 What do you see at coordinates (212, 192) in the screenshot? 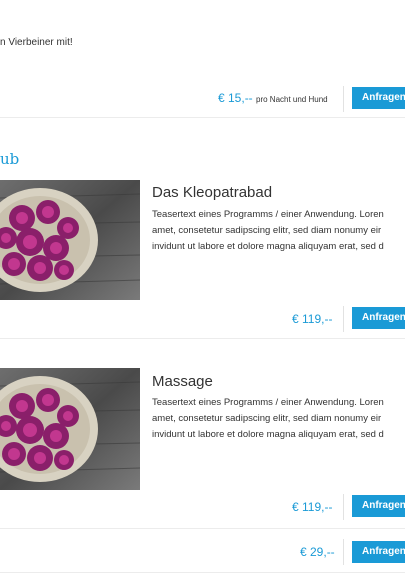
I see `card-title-kleopatrabad: Das Kleopatrabad` at bounding box center [212, 192].